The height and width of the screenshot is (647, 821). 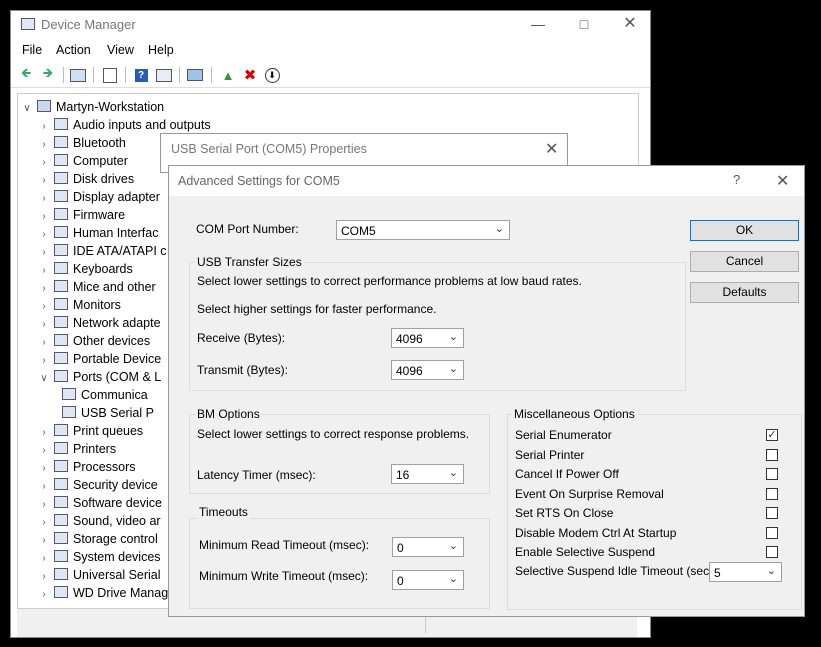 What do you see at coordinates (103, 269) in the screenshot?
I see `tree-item-label: Keyboards` at bounding box center [103, 269].